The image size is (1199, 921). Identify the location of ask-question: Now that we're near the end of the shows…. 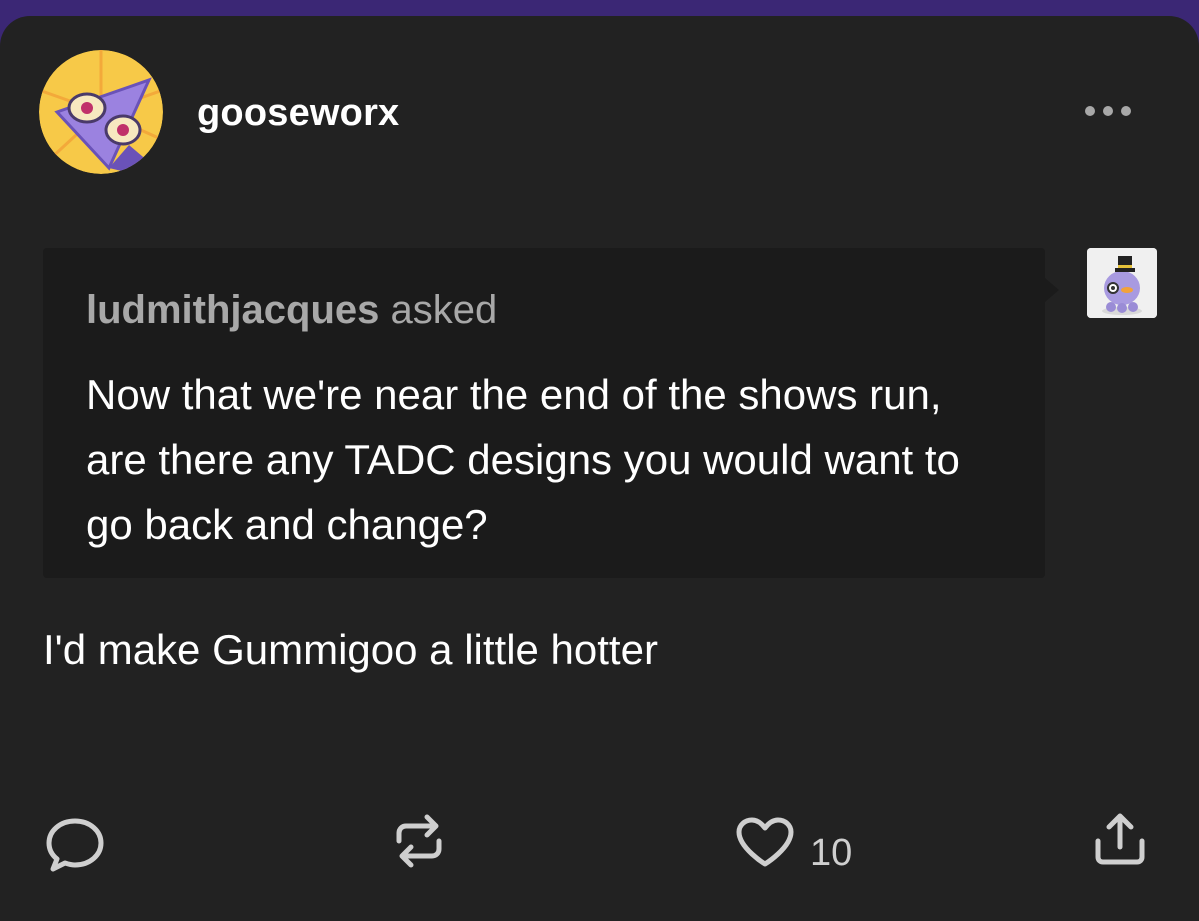
(523, 459).